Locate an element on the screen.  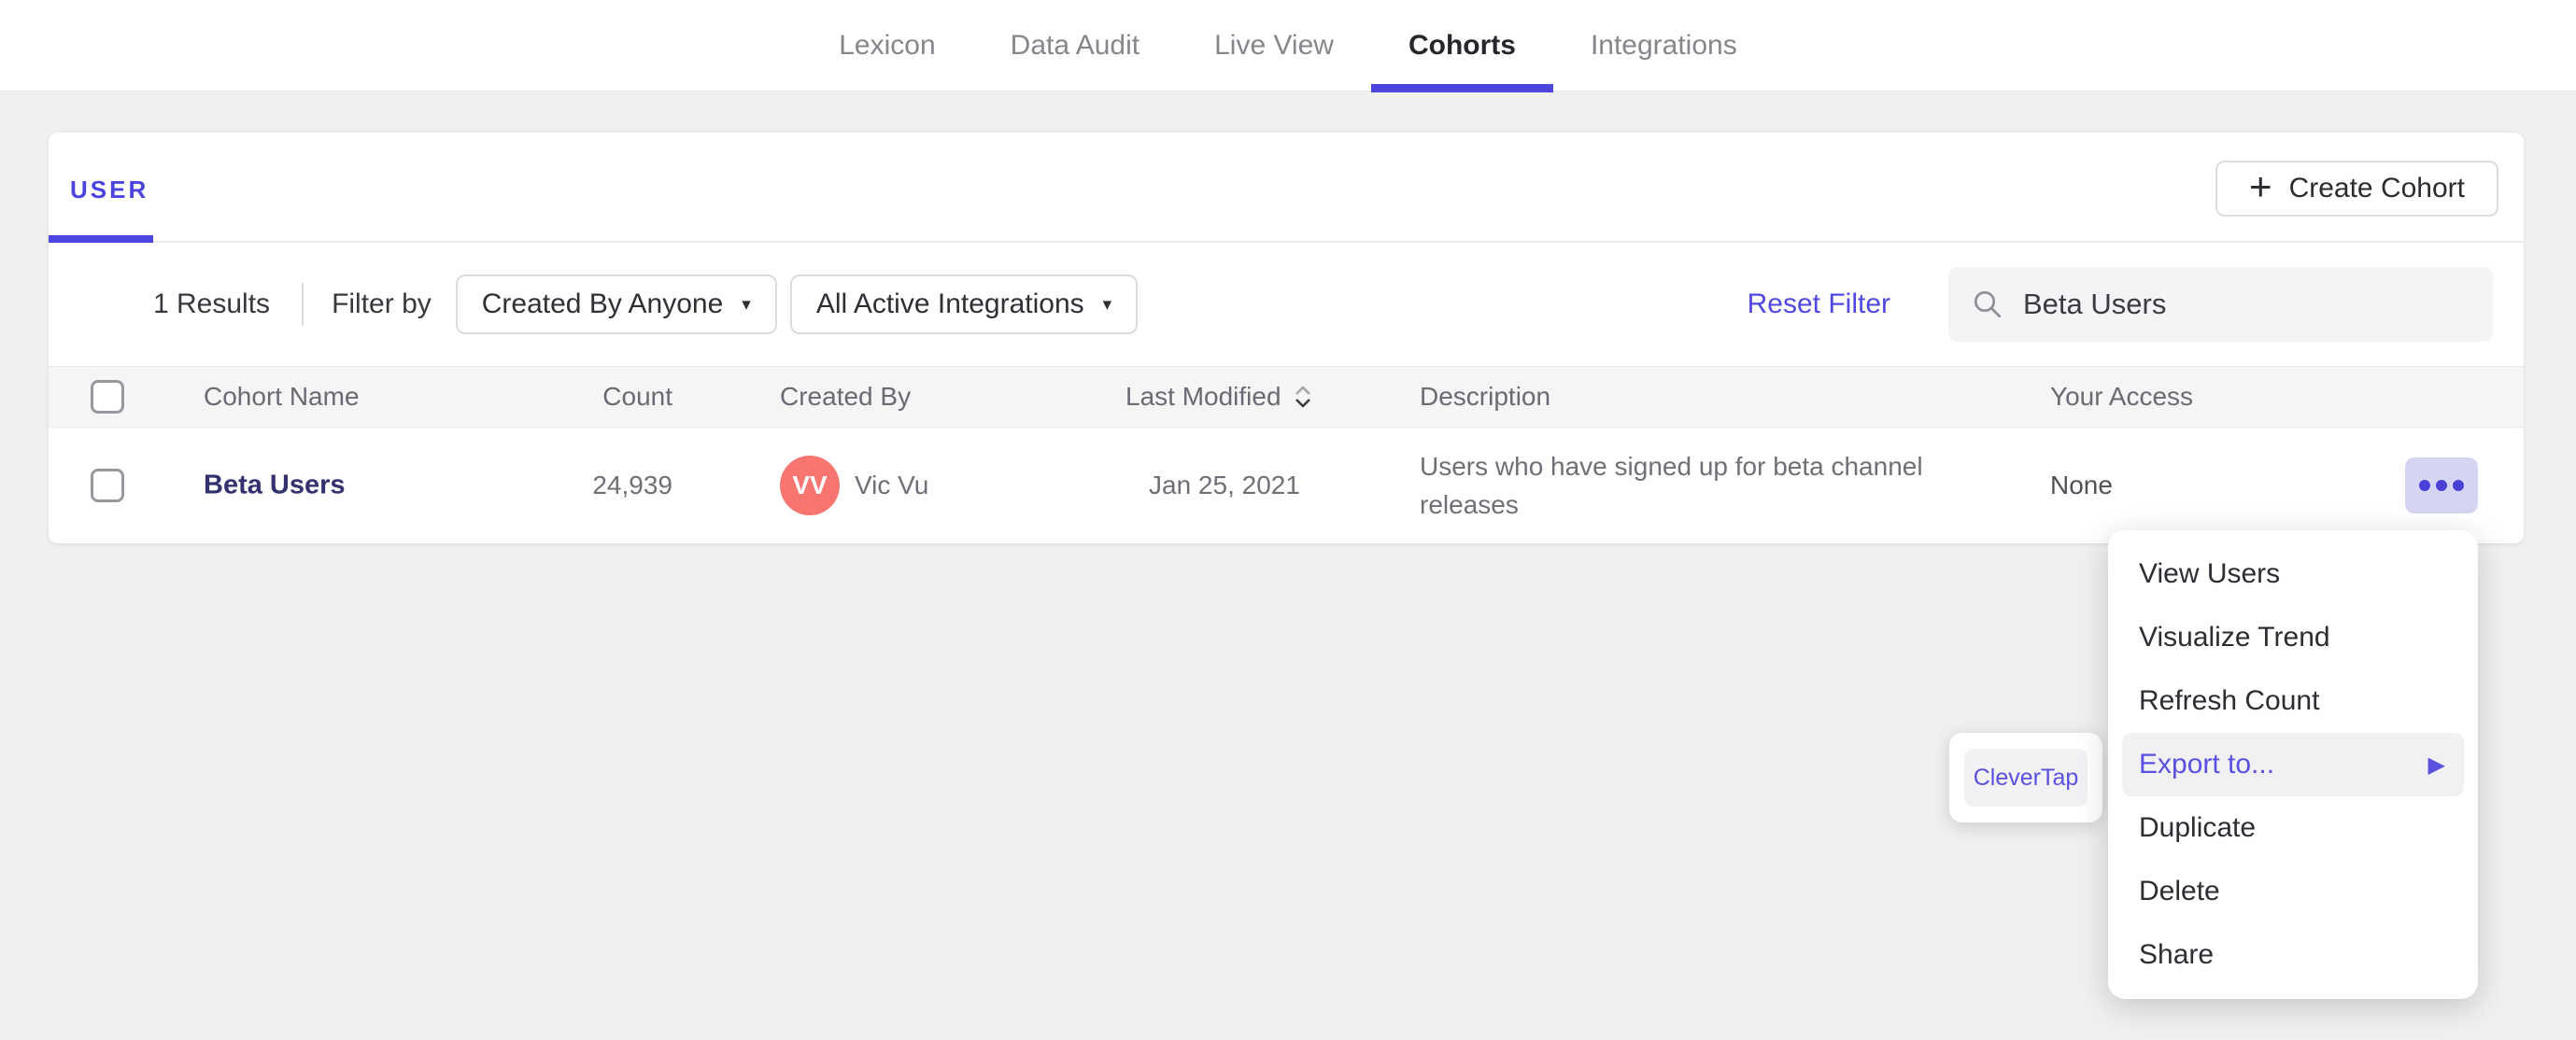
avatar: VV is located at coordinates (810, 486).